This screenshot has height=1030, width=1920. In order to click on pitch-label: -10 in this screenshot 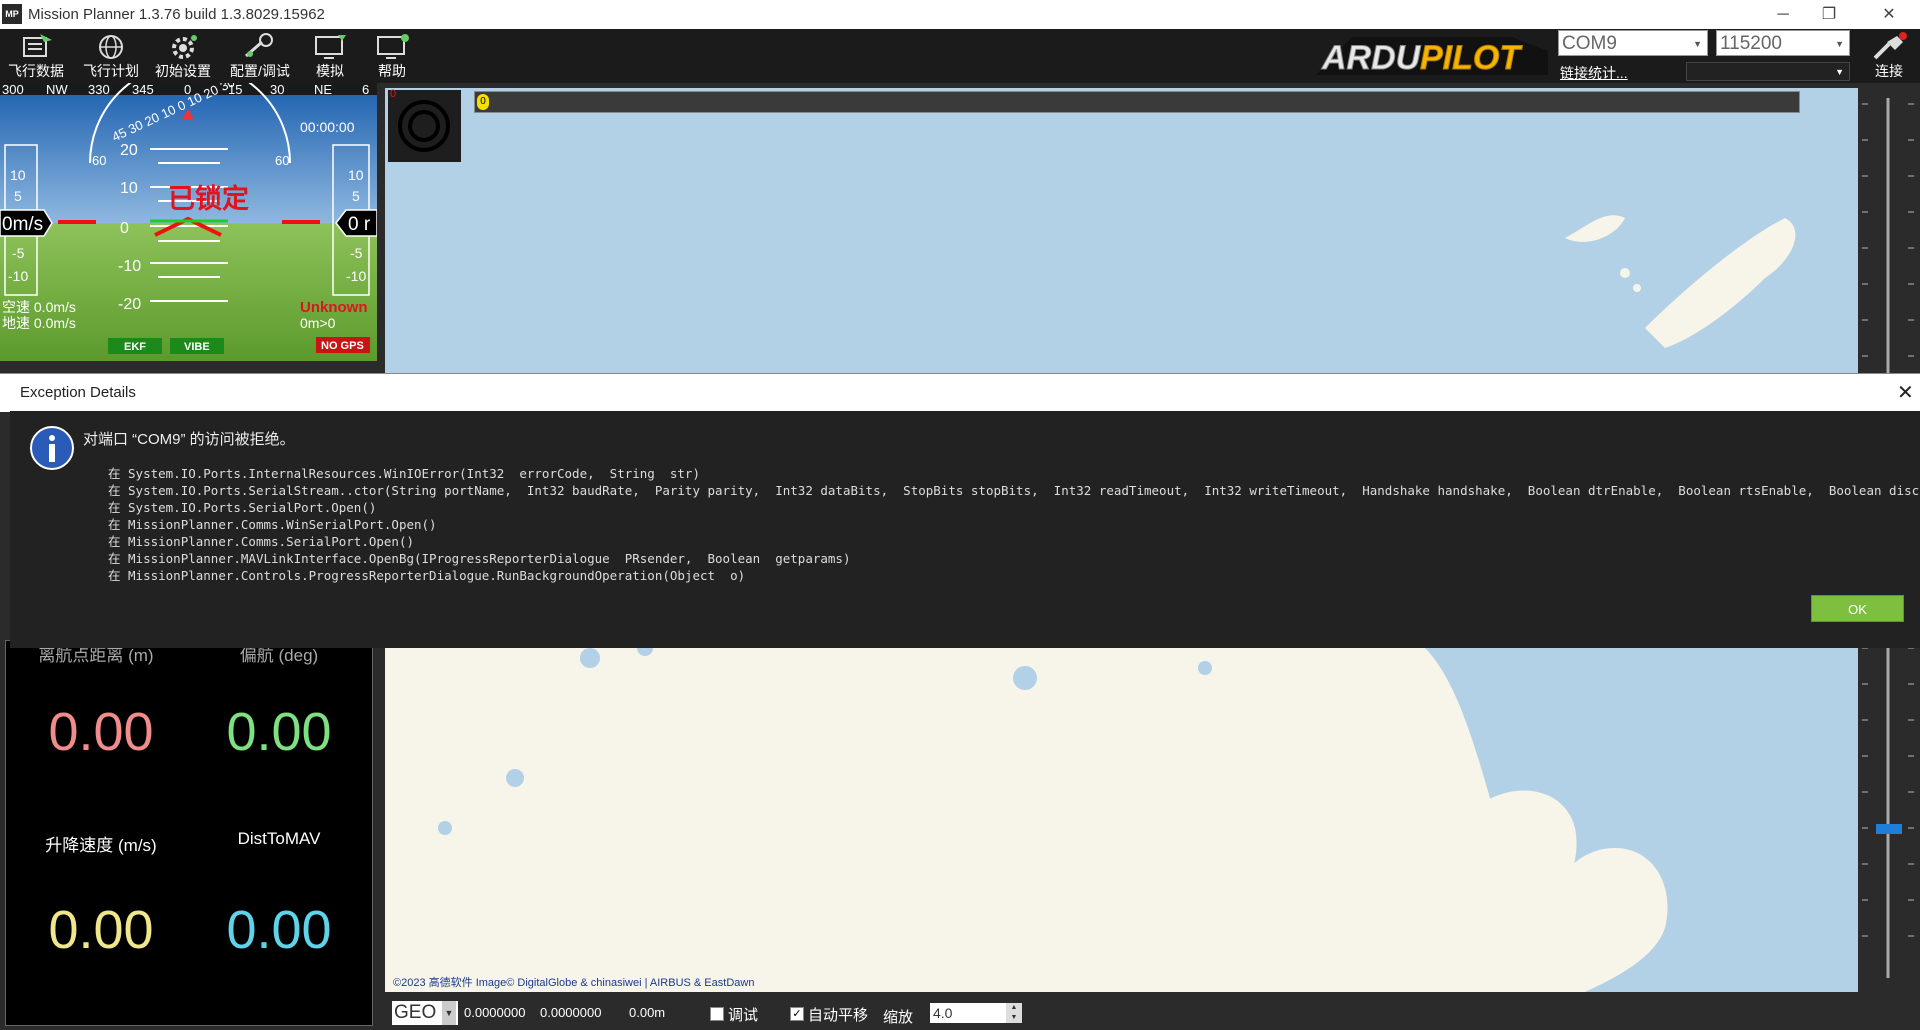, I will do `click(129, 266)`.